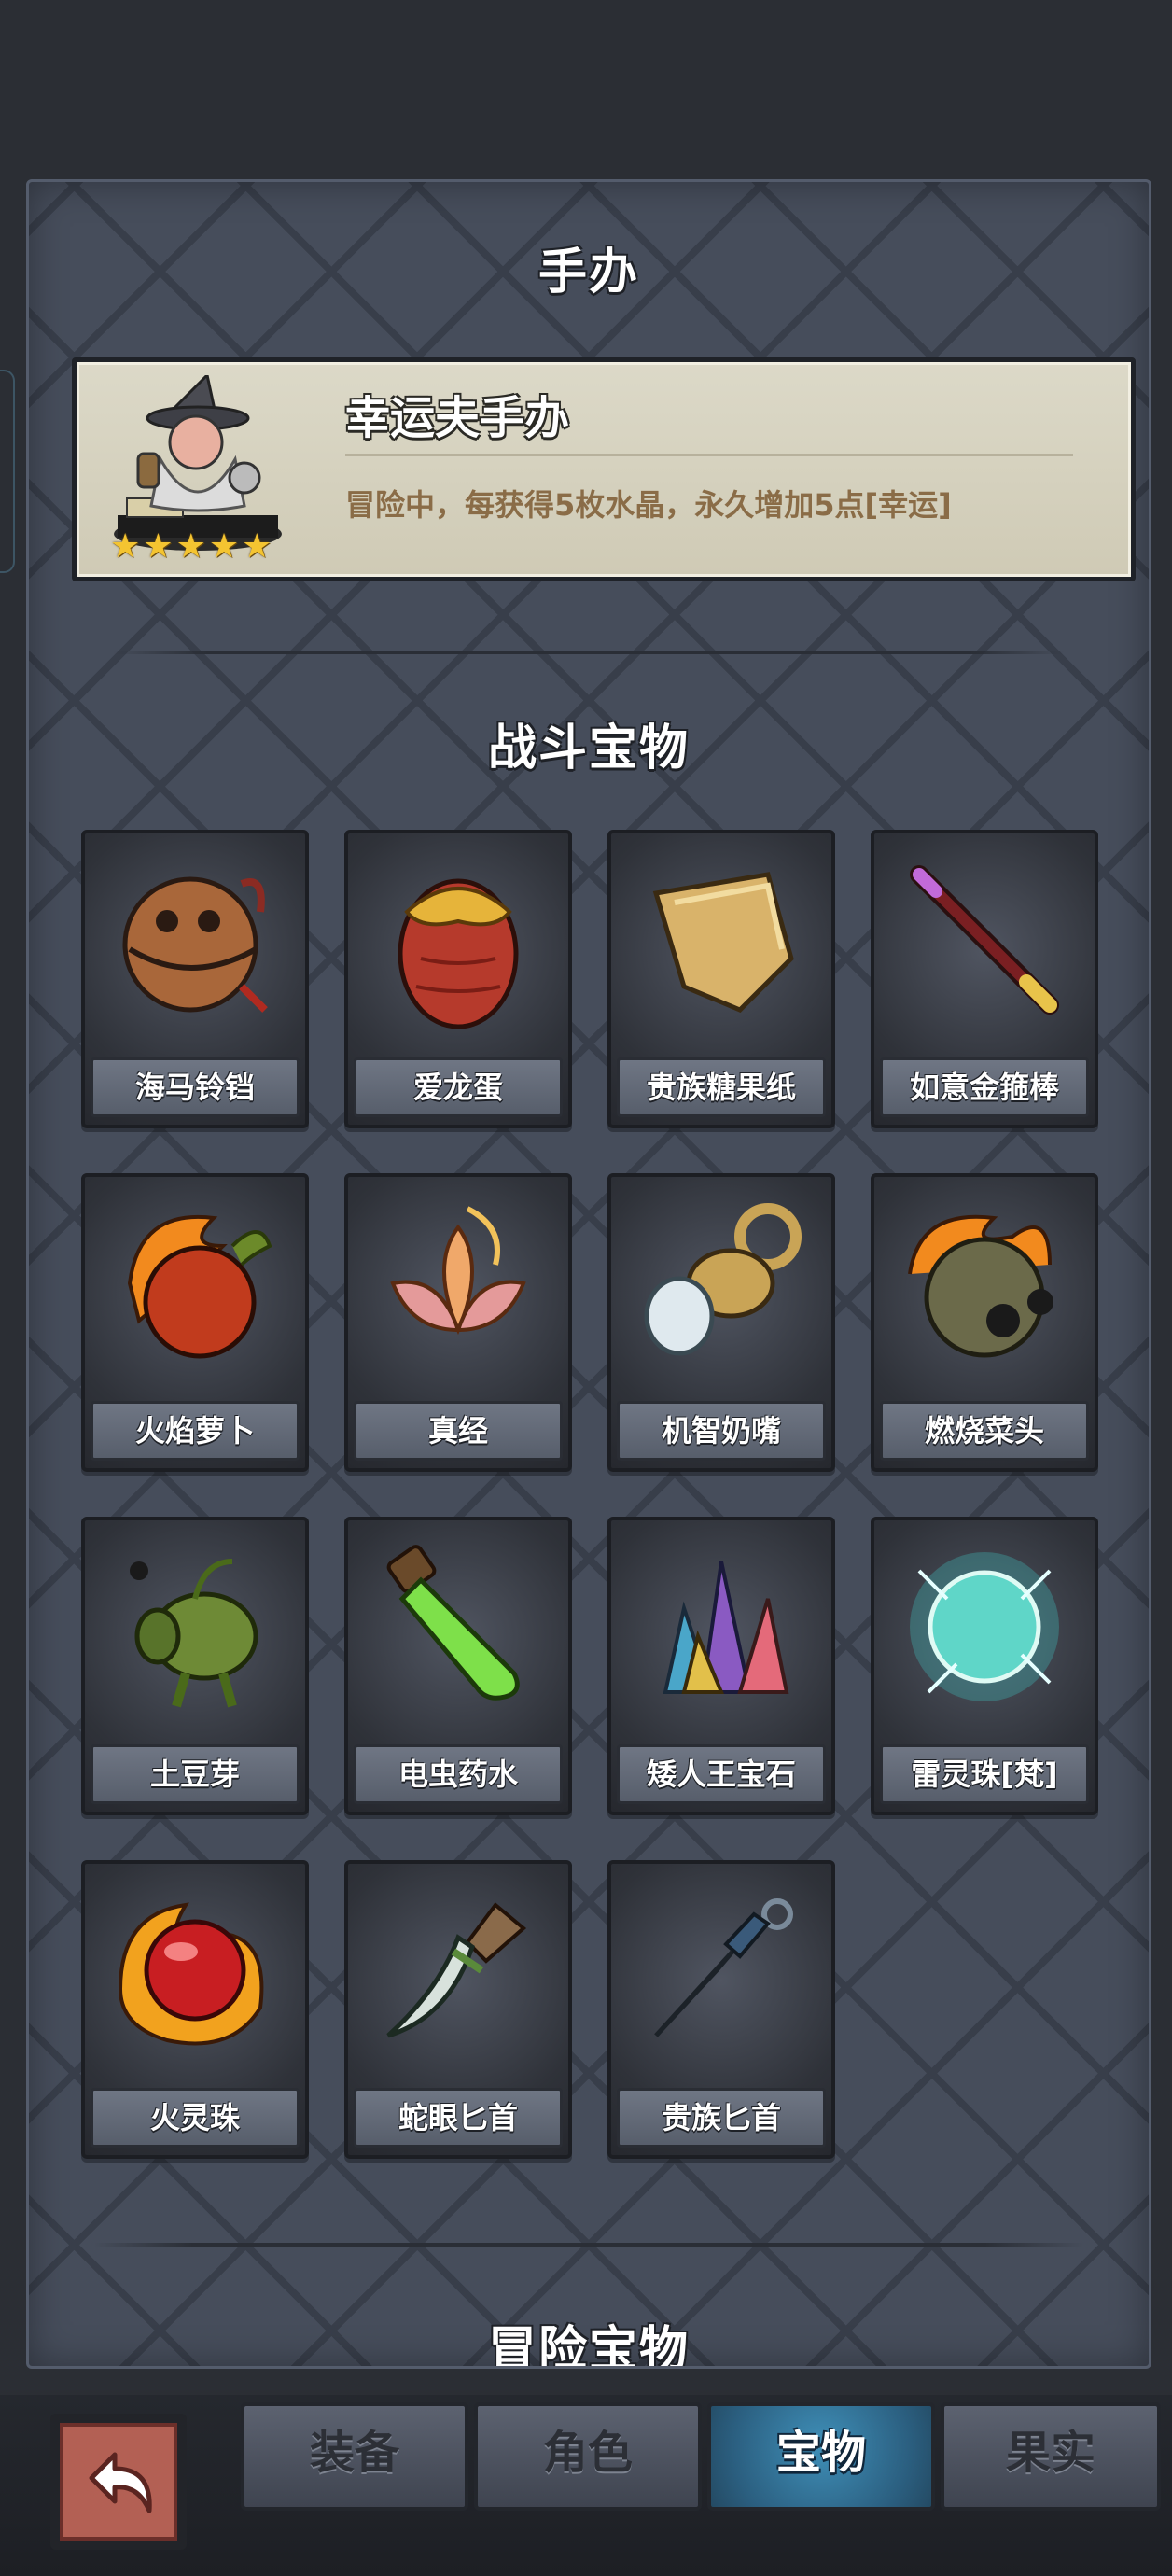 This screenshot has width=1172, height=2576. I want to click on item-label: 贵族糖果纸, so click(721, 1087).